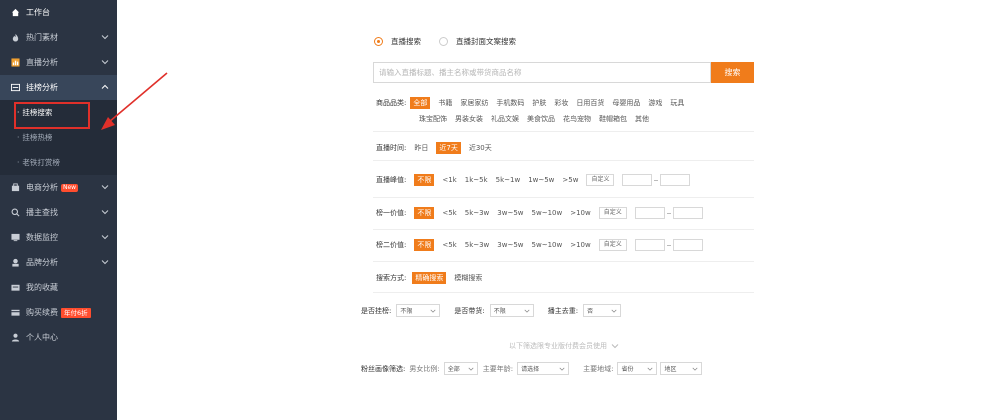 This screenshot has height=420, width=1000. What do you see at coordinates (613, 119) in the screenshot?
I see `category-option: 鞋帽箱包` at bounding box center [613, 119].